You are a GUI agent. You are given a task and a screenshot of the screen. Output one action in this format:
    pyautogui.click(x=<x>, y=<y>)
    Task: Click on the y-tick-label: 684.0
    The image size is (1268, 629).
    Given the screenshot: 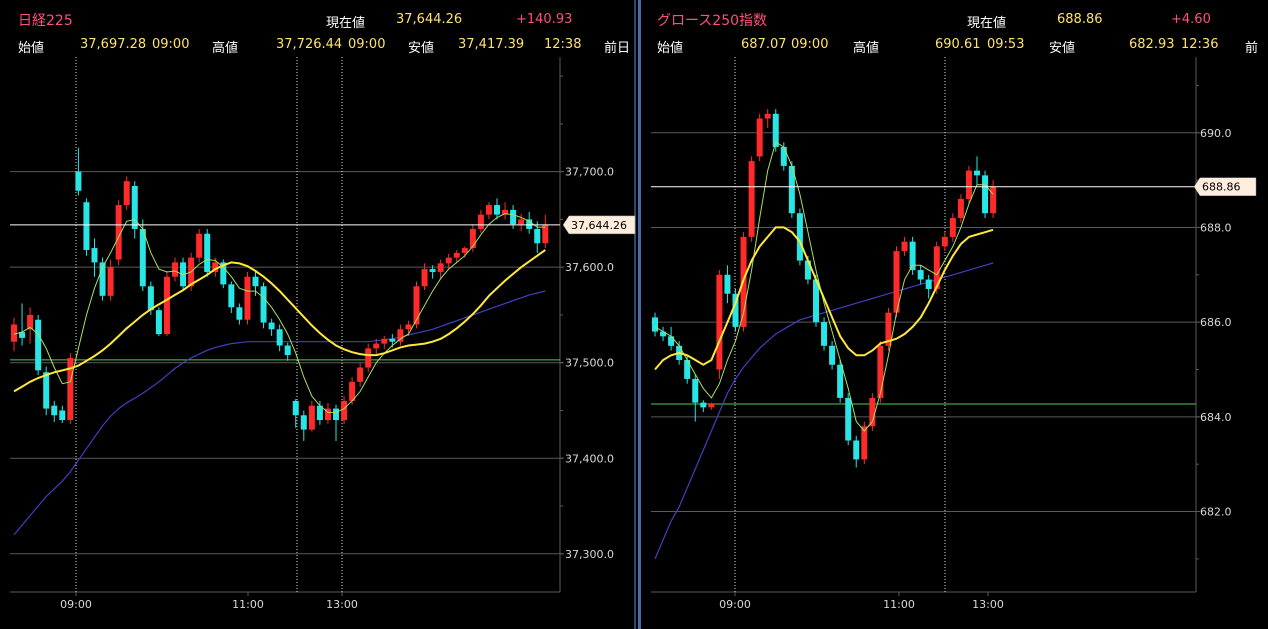 What is the action you would take?
    pyautogui.click(x=1216, y=417)
    